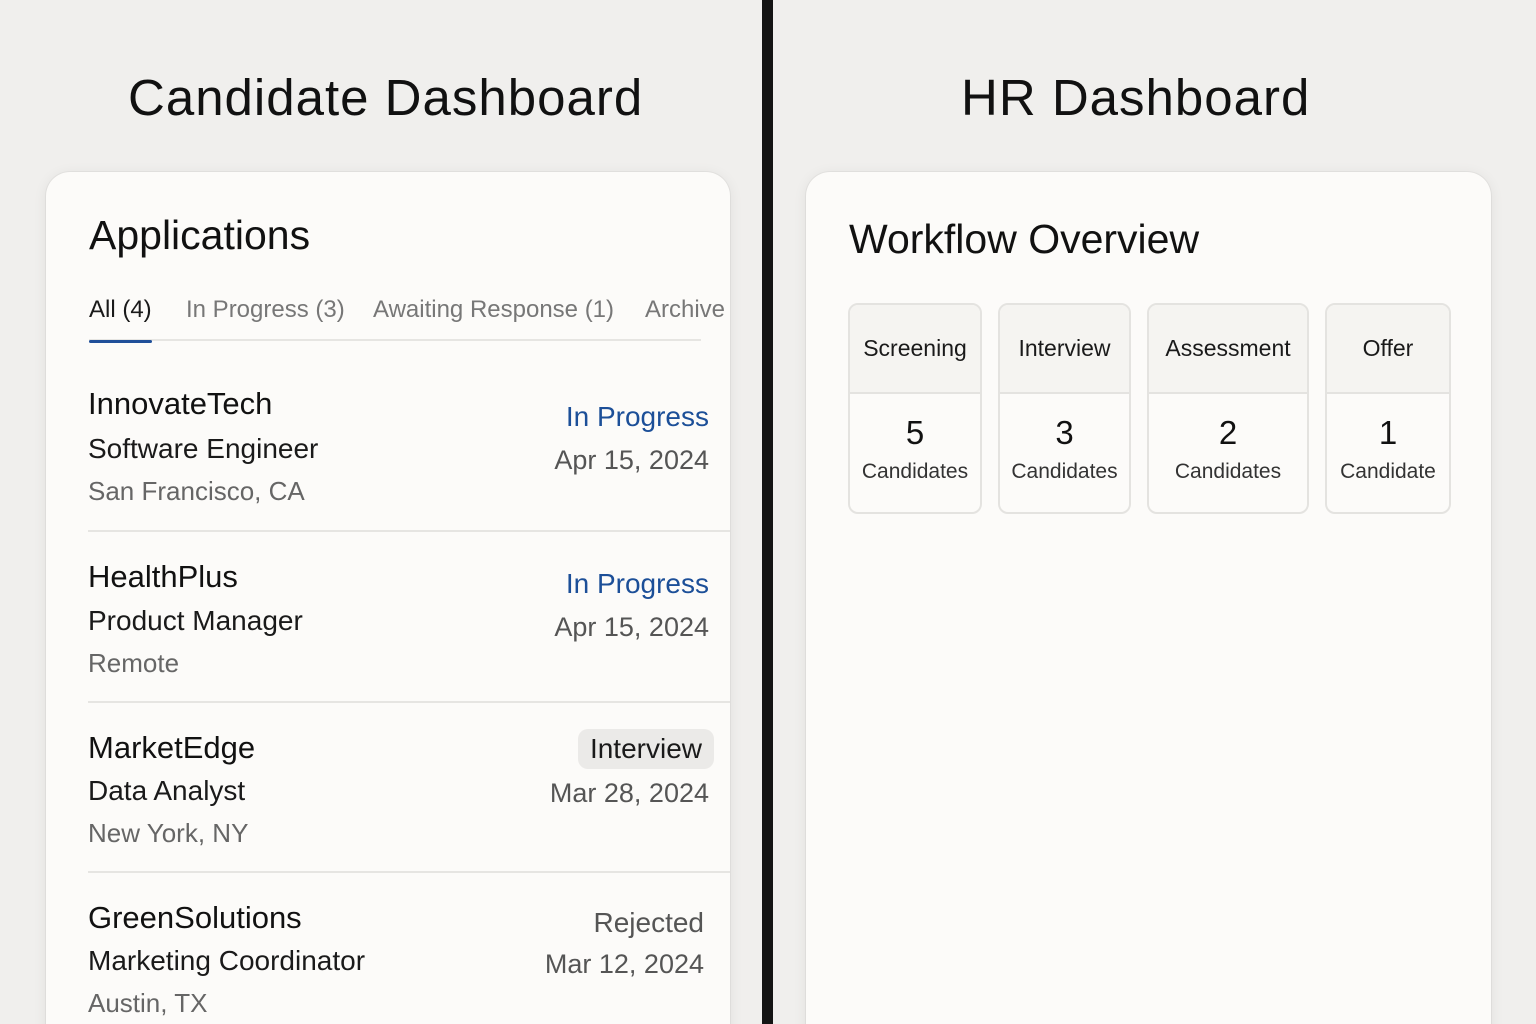 The height and width of the screenshot is (1024, 1536). I want to click on job-location: New York, NY, so click(168, 833).